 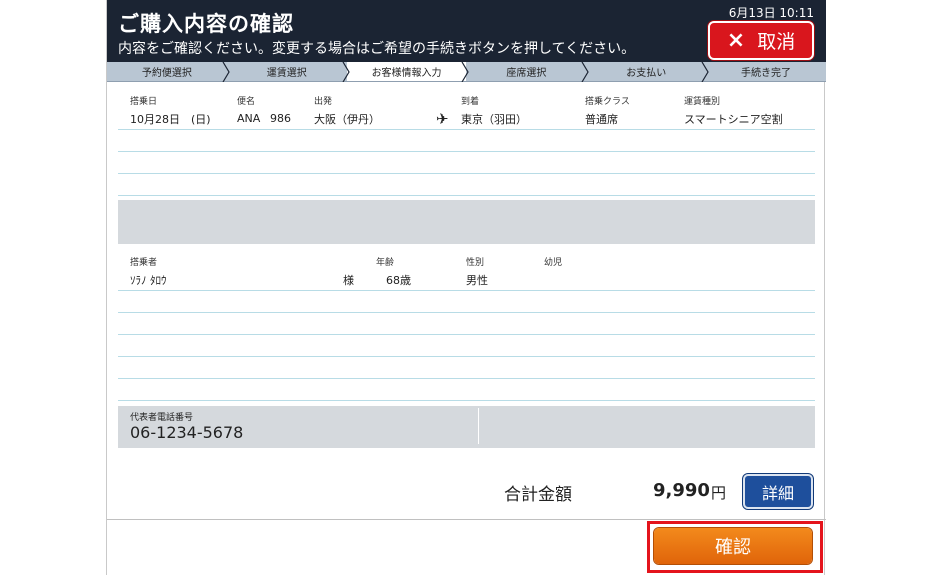 What do you see at coordinates (442, 118) in the screenshot?
I see `airplane-icon: ✈` at bounding box center [442, 118].